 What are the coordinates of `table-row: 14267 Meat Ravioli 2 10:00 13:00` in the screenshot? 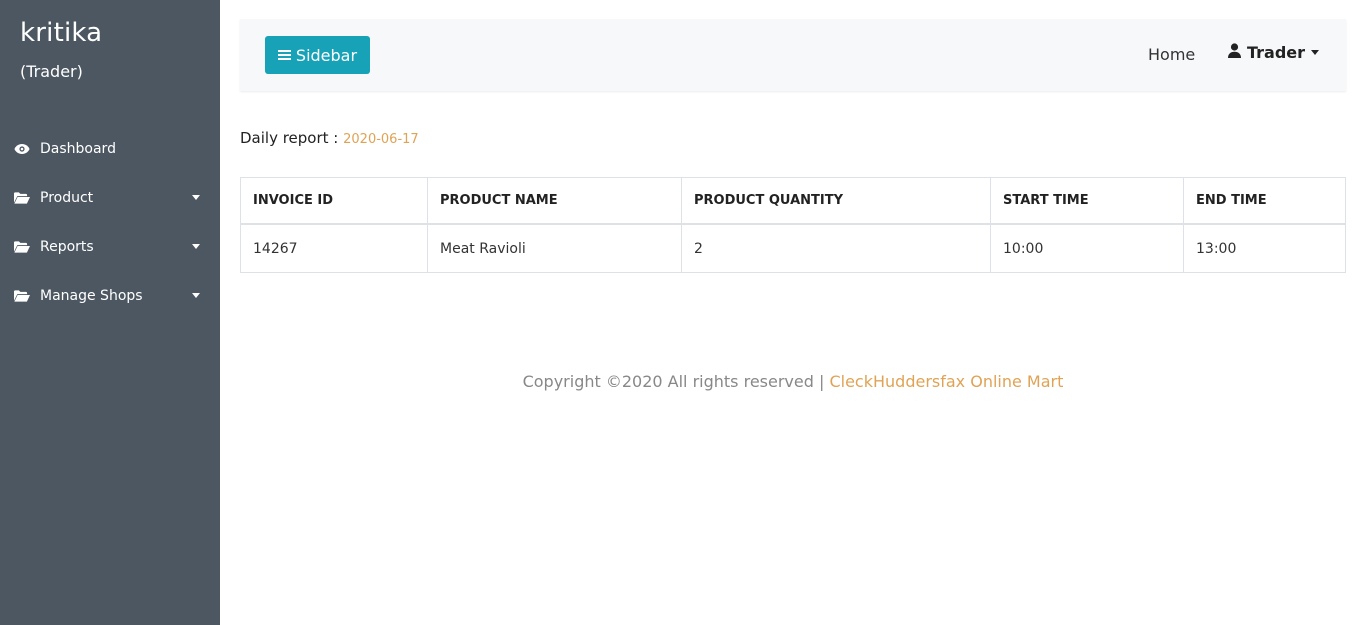 It's located at (793, 248).